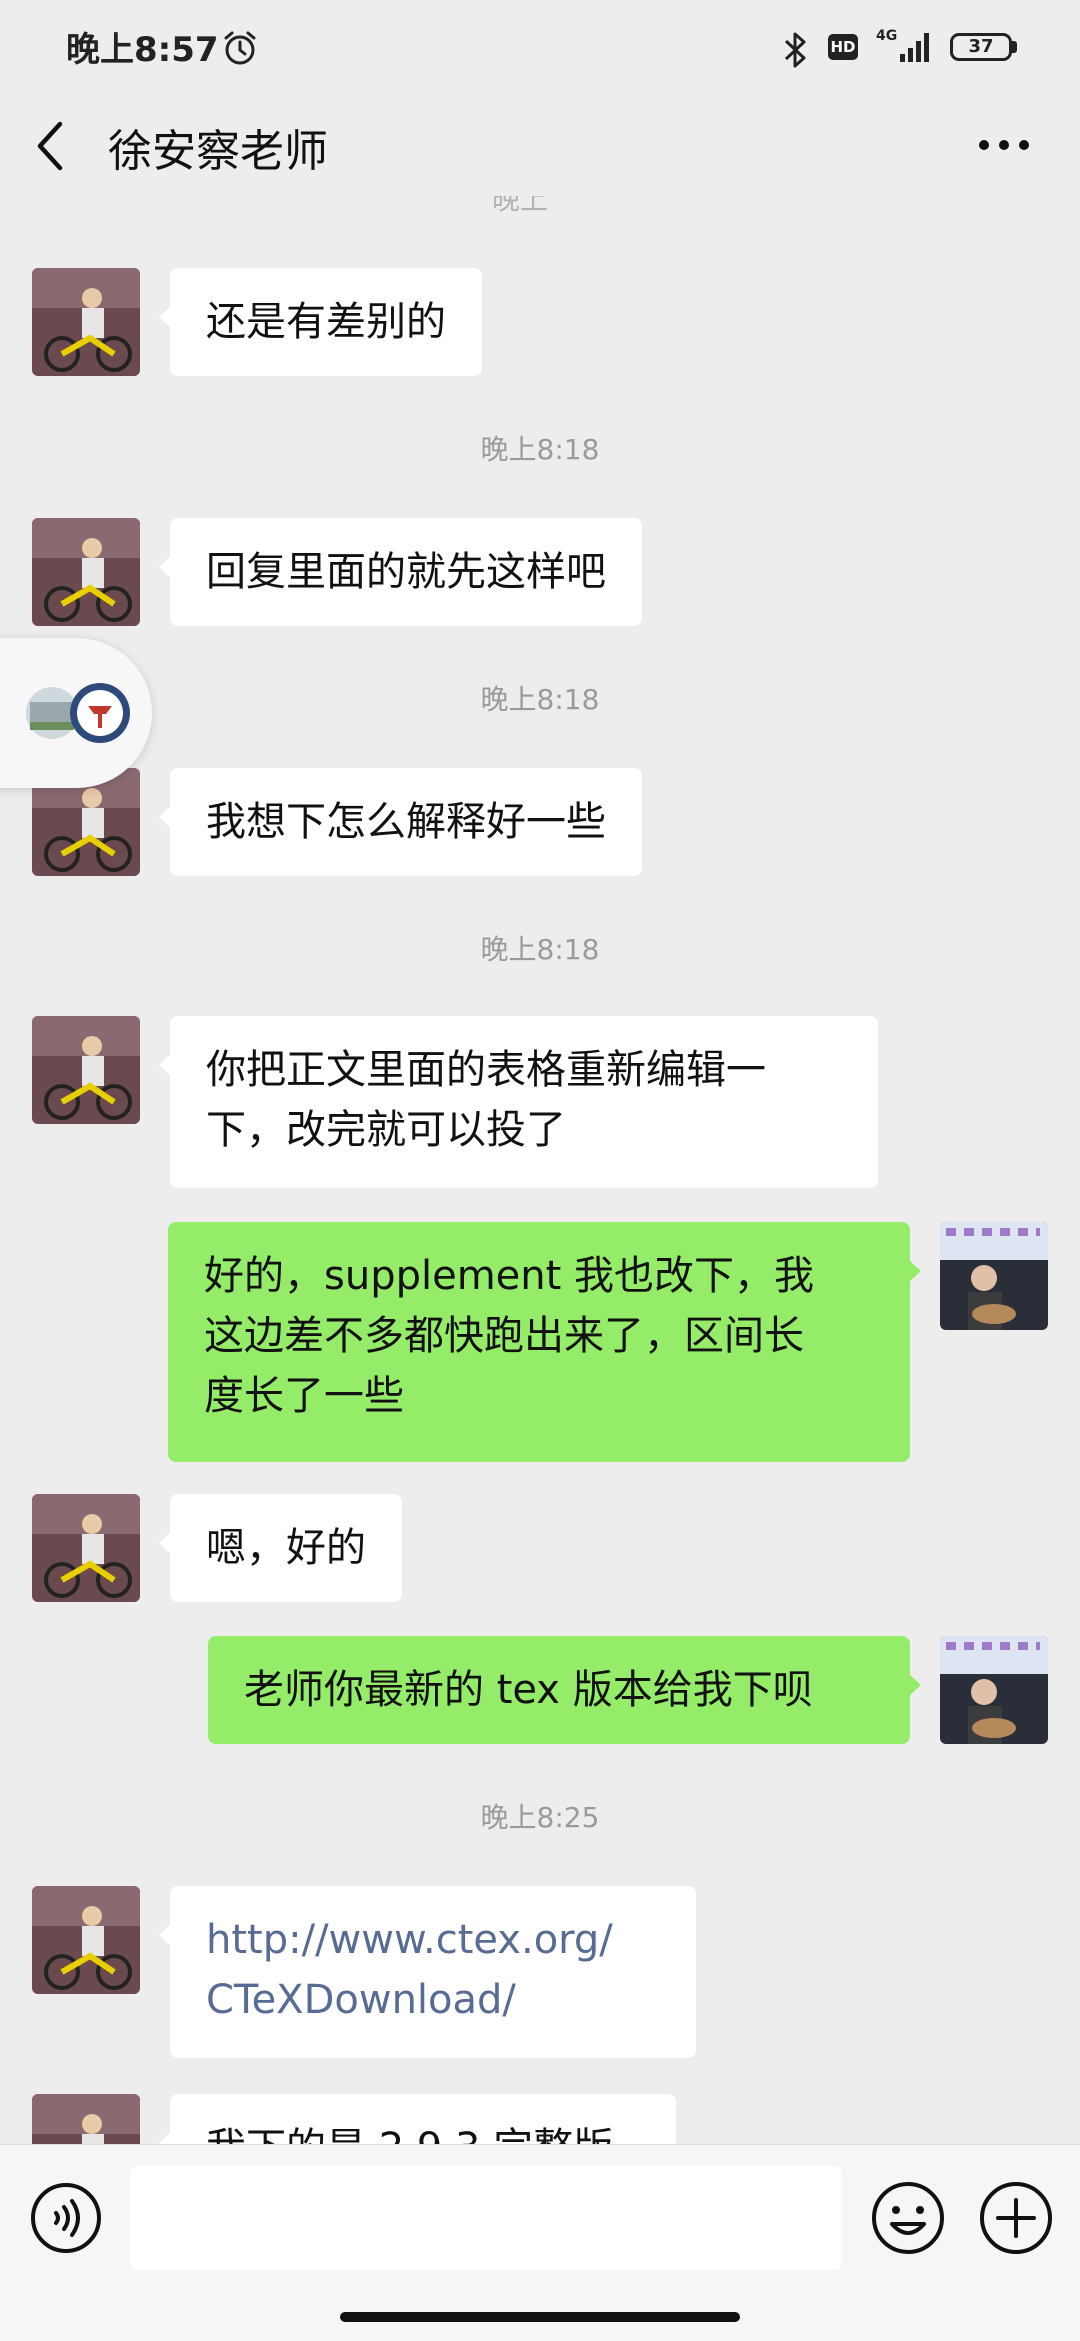  I want to click on message-bubble-incoming: 你把正文里面的表格重新编辑一 下，改完就可以投了, so click(518, 1102).